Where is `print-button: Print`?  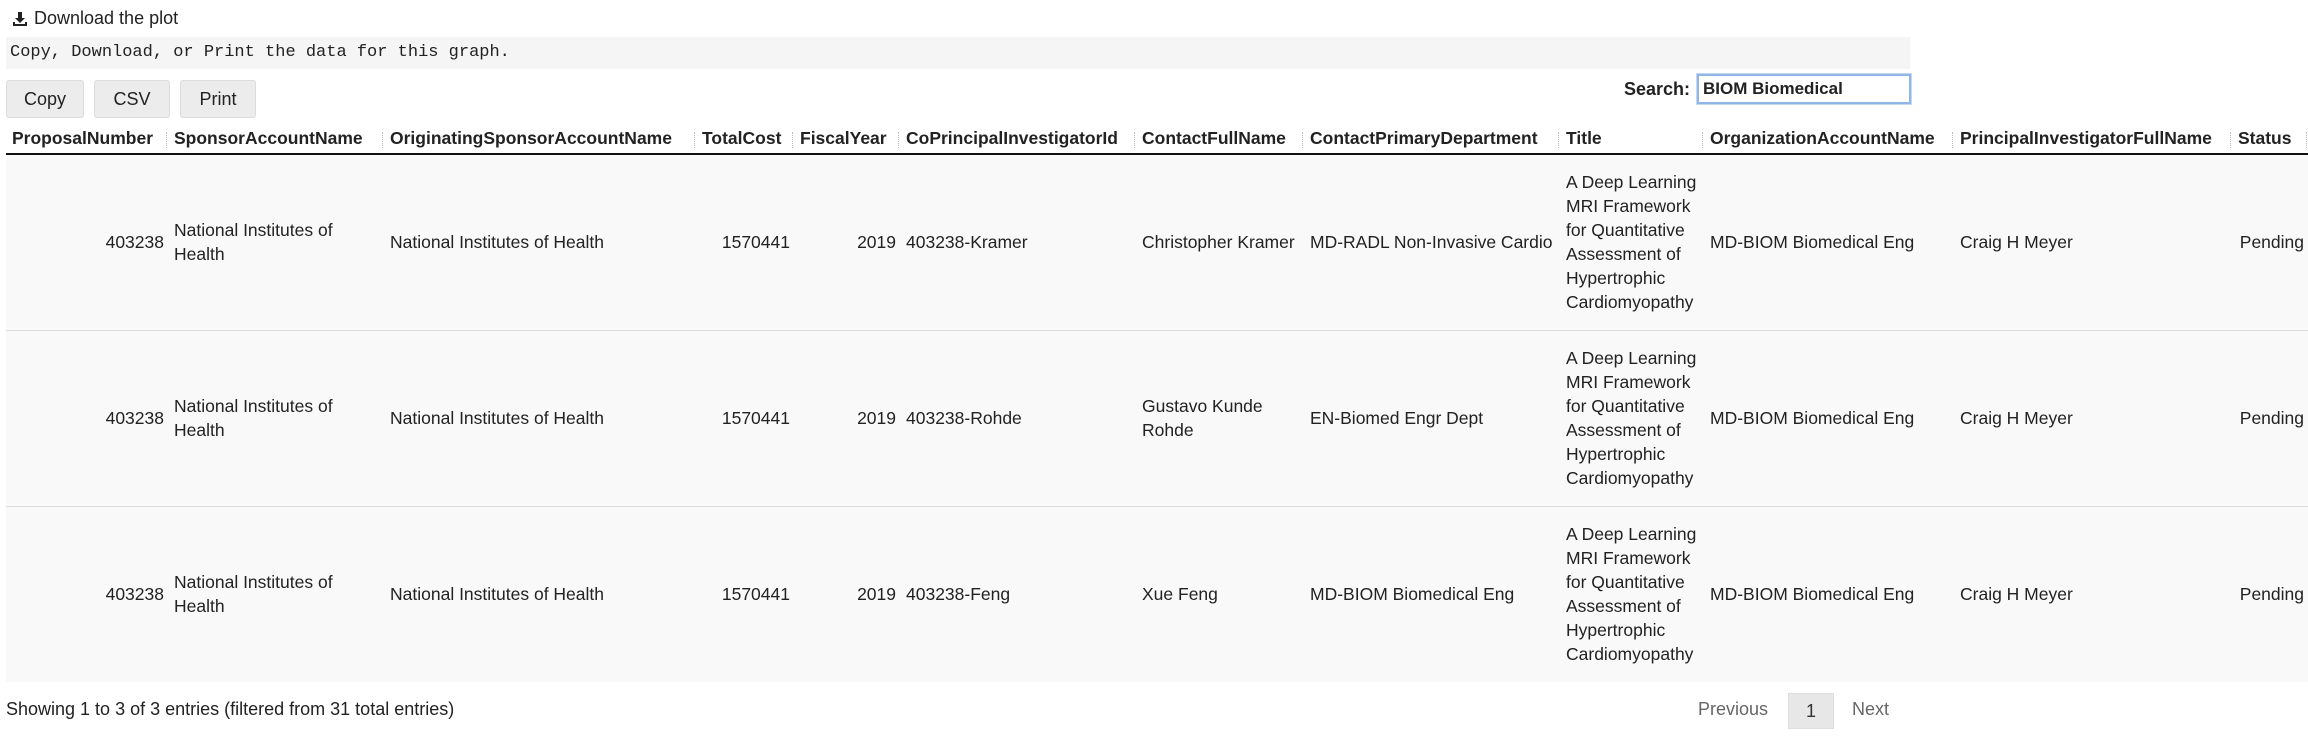 print-button: Print is located at coordinates (218, 99).